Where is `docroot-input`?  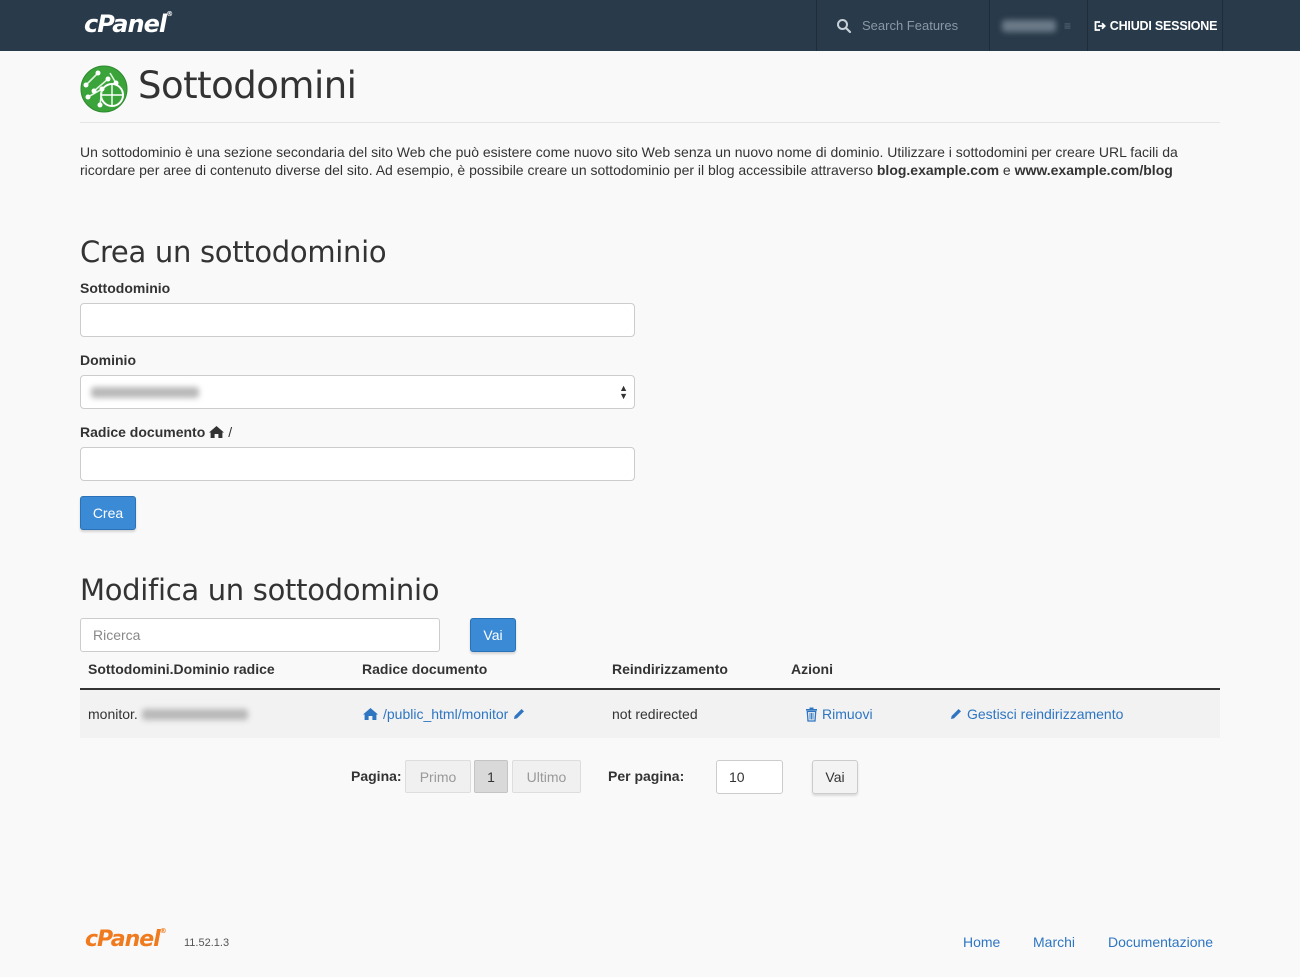
docroot-input is located at coordinates (357, 464).